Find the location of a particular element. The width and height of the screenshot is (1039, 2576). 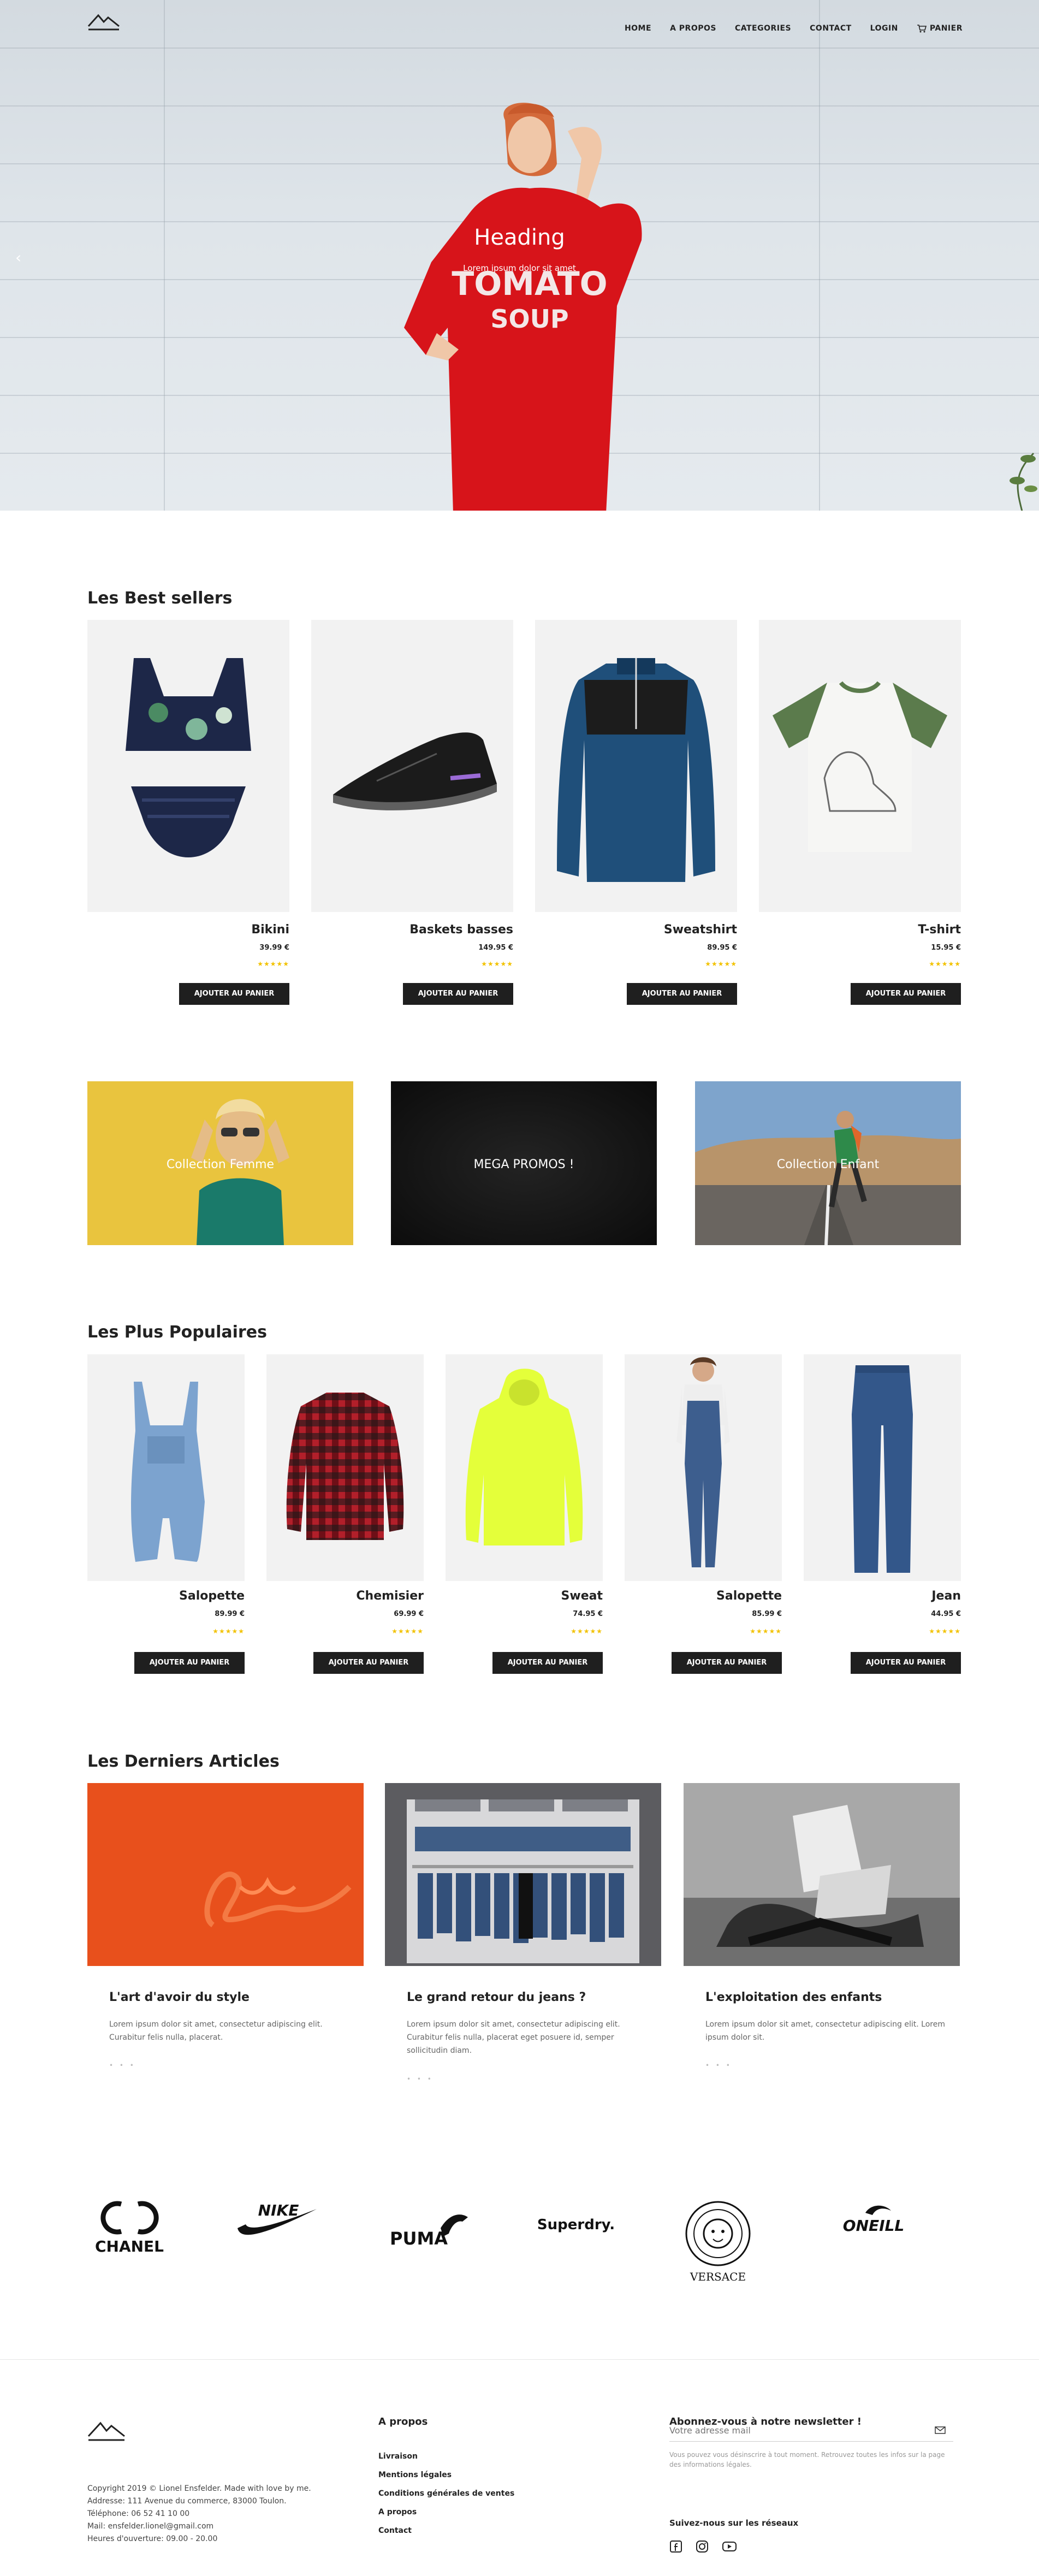

footer-link-mentions: Mentions légales is located at coordinates (446, 2475).